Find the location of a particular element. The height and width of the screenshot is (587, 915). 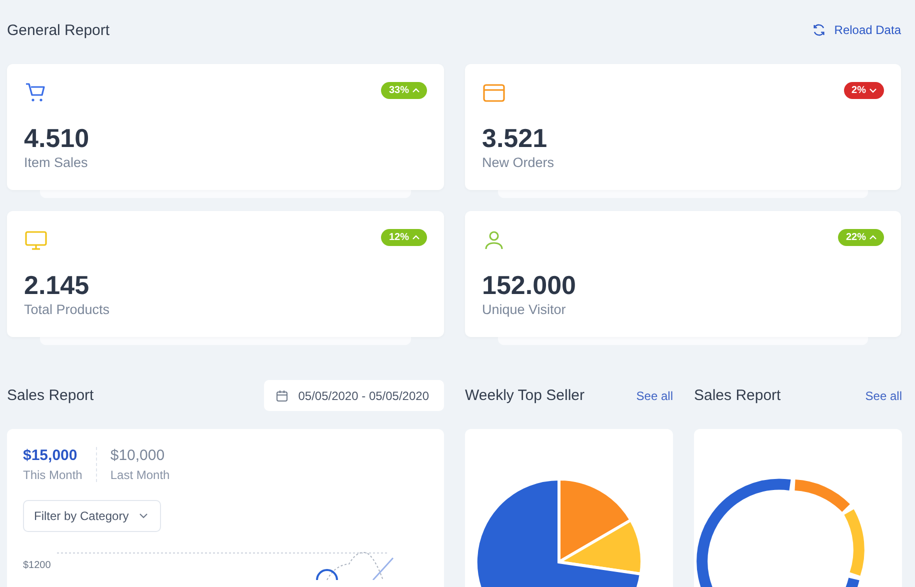

stat-label: Total Products is located at coordinates (67, 309).